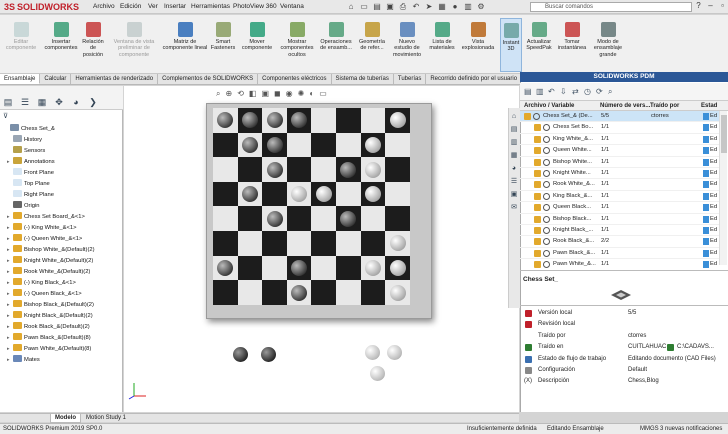 The height and width of the screenshot is (434, 728). I want to click on tab-2: Herramientas de renderizado, so click(115, 79).